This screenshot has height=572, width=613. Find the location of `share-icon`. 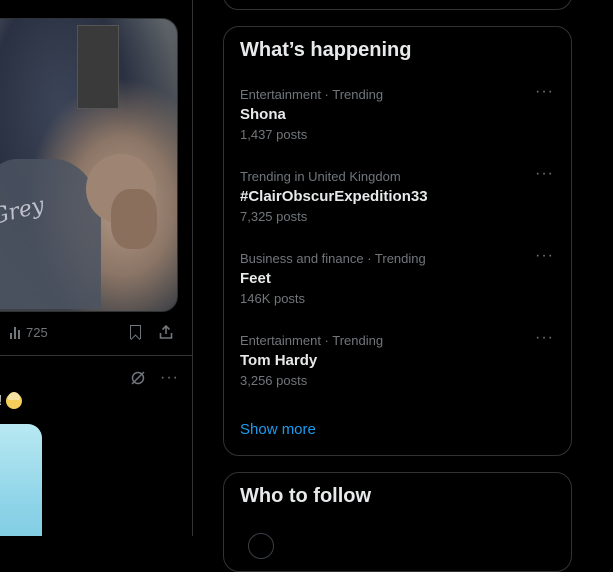

share-icon is located at coordinates (166, 332).